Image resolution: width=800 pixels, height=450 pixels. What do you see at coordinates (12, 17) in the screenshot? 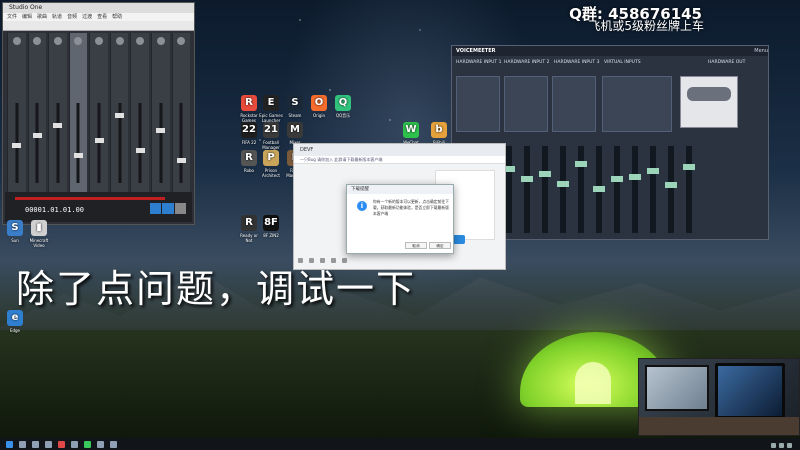
I see `daw-menu-item: 文件` at bounding box center [12, 17].